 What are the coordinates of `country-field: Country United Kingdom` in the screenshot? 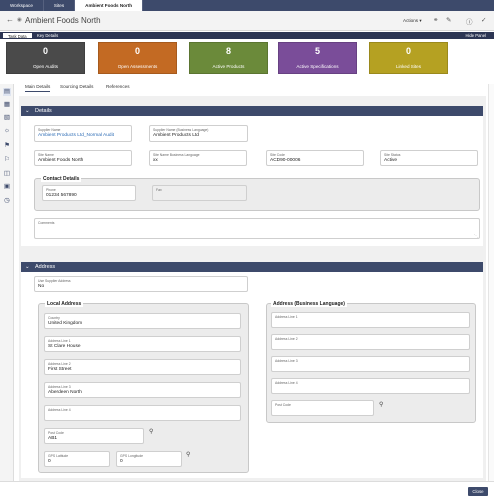 It's located at (142, 321).